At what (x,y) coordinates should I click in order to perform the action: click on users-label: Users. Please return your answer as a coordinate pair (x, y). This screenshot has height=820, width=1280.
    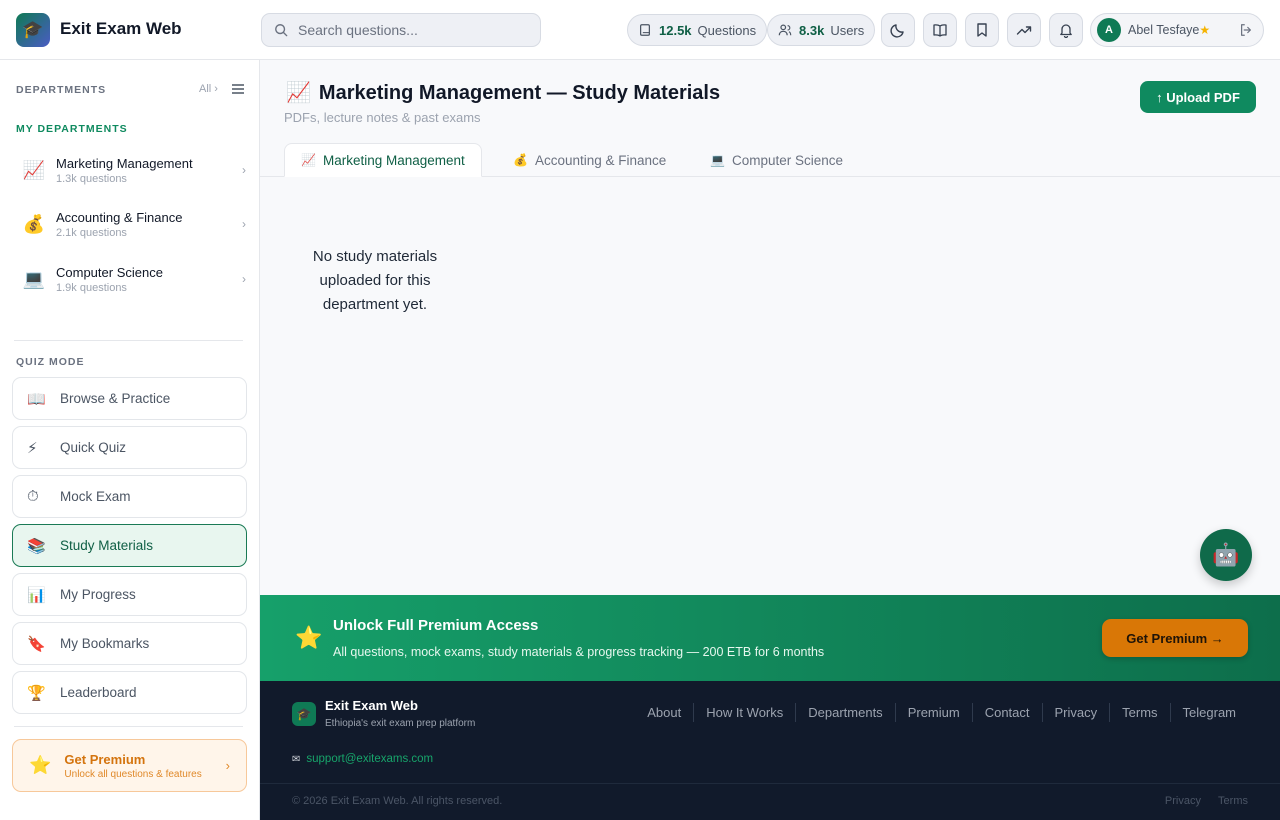
    Looking at the image, I should click on (847, 30).